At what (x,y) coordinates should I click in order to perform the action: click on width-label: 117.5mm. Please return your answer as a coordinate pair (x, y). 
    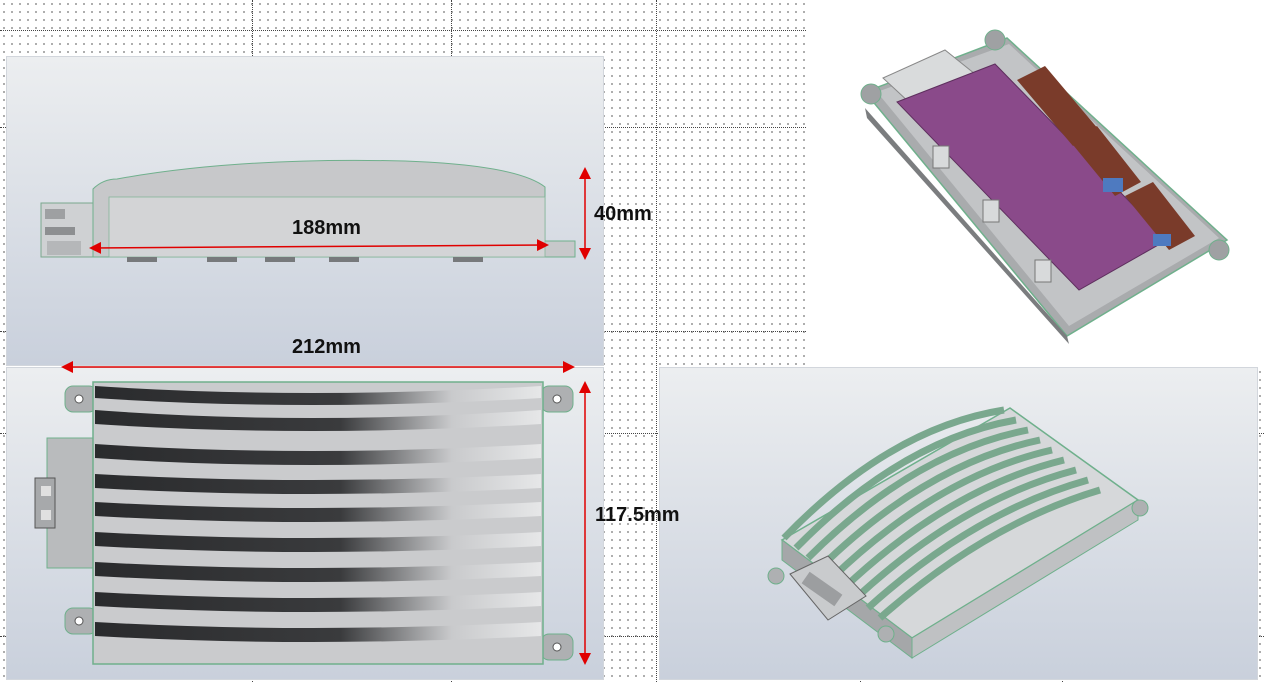
    Looking at the image, I should click on (637, 515).